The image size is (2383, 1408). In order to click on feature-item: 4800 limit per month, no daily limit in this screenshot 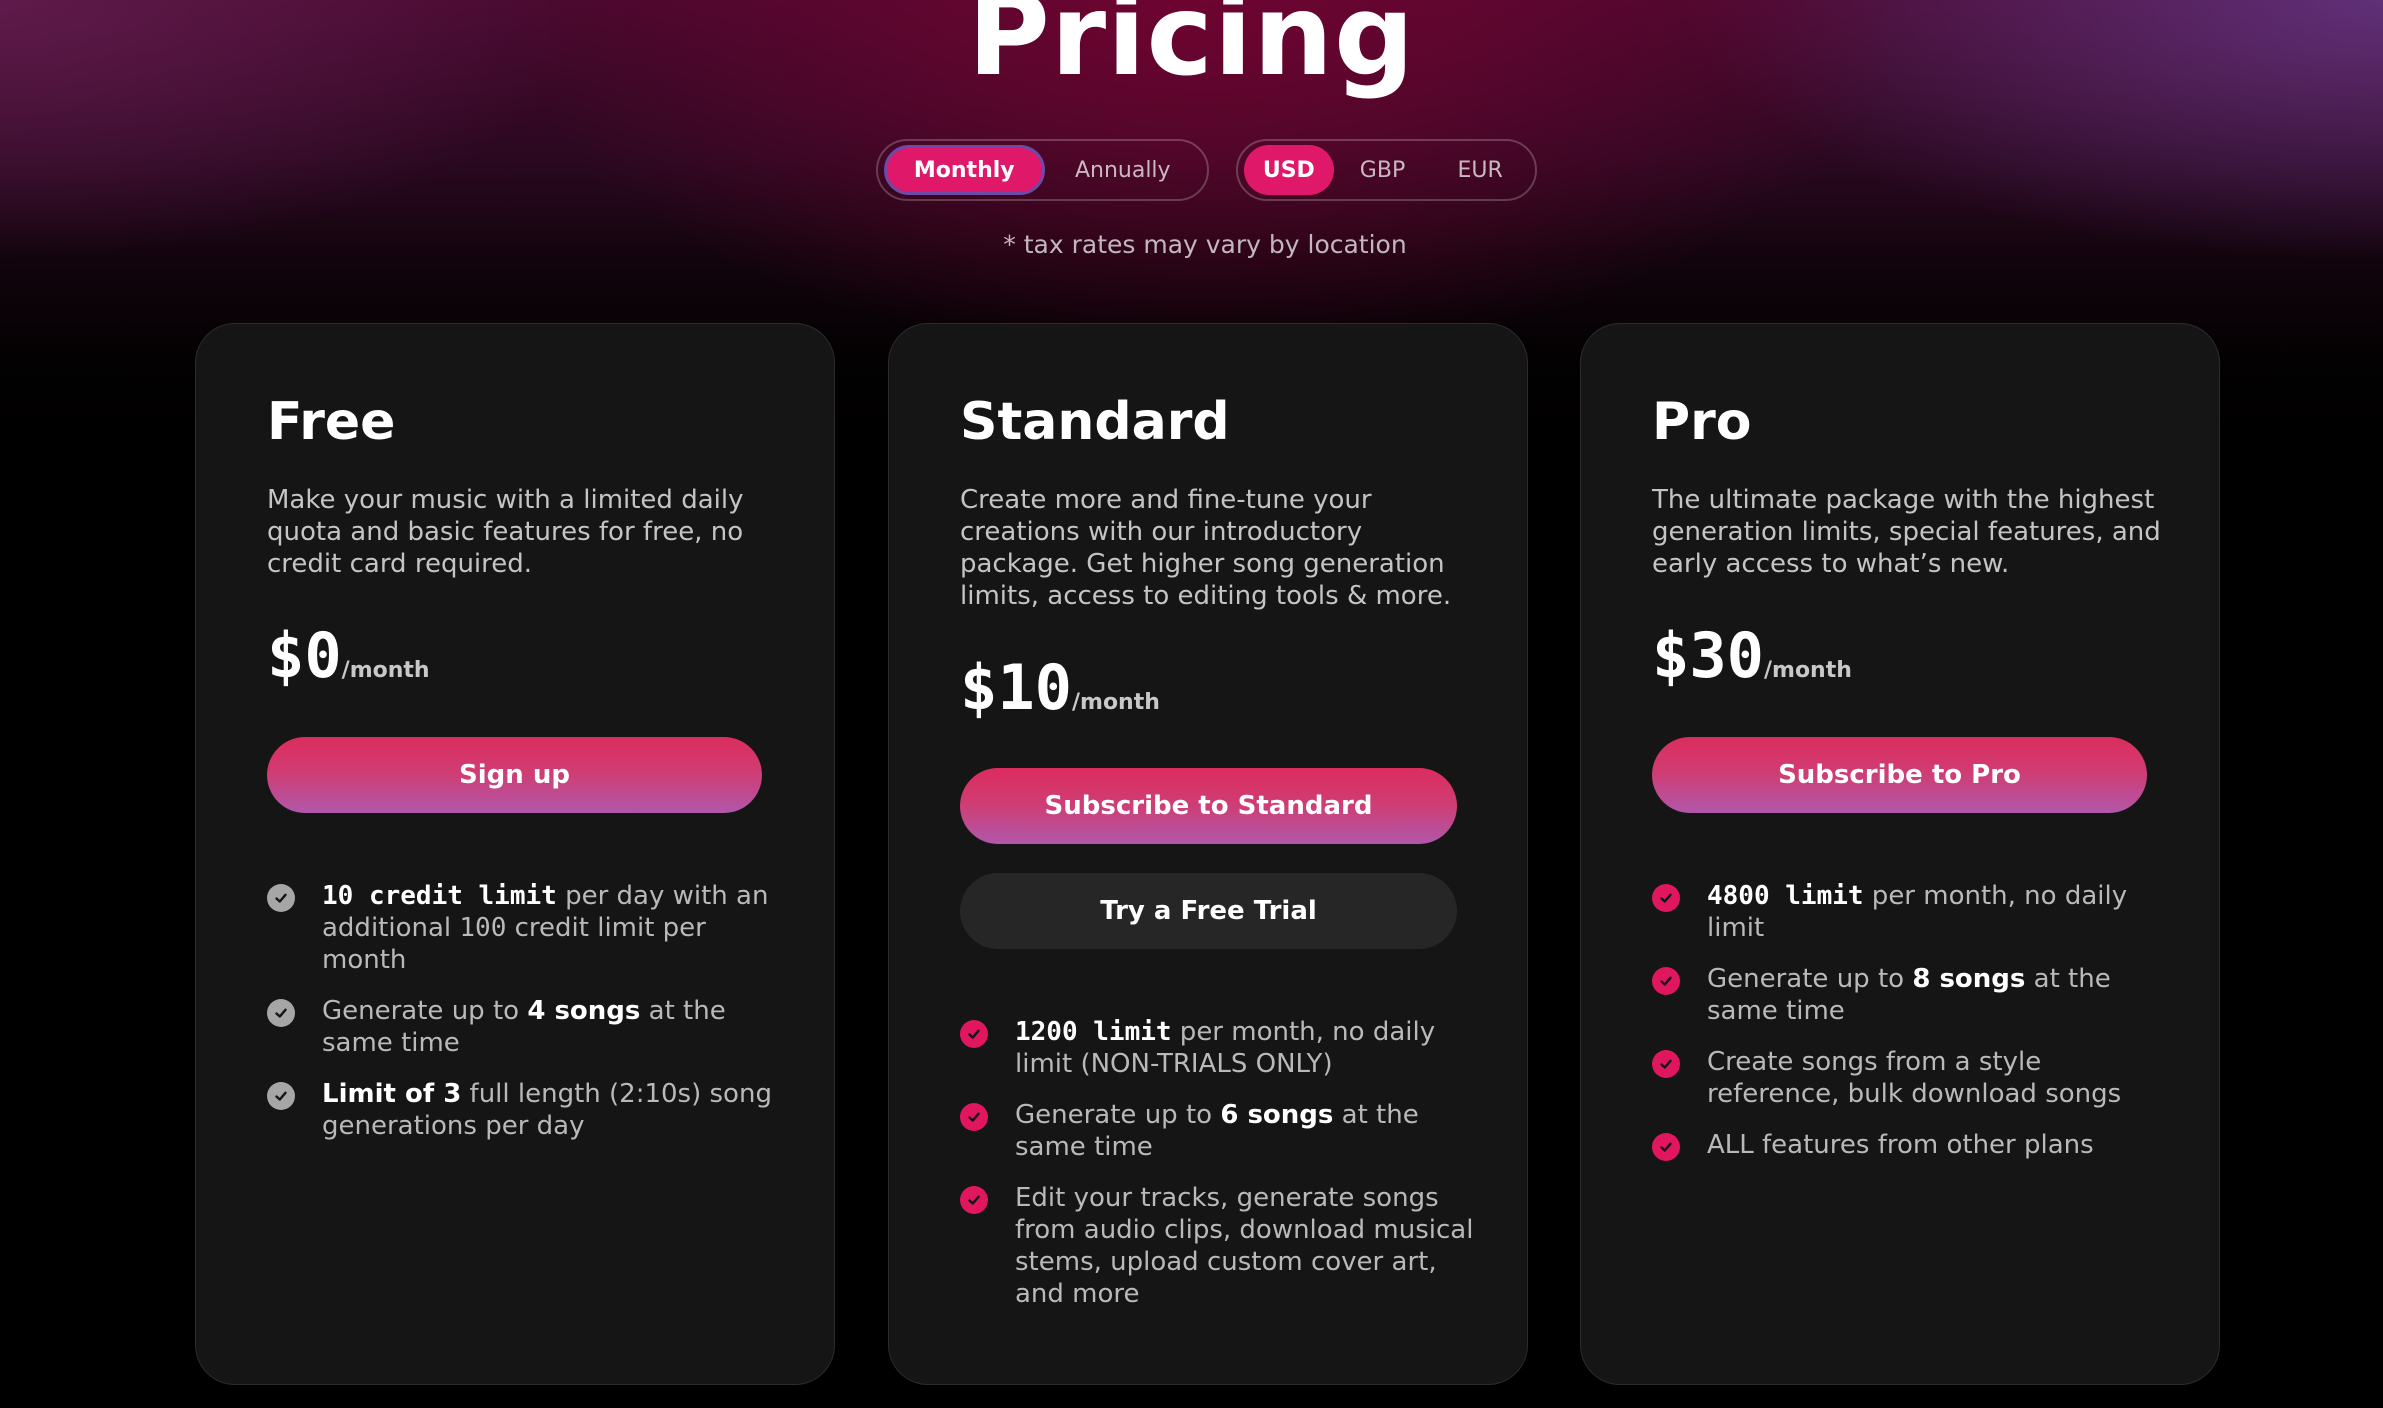, I will do `click(1912, 912)`.